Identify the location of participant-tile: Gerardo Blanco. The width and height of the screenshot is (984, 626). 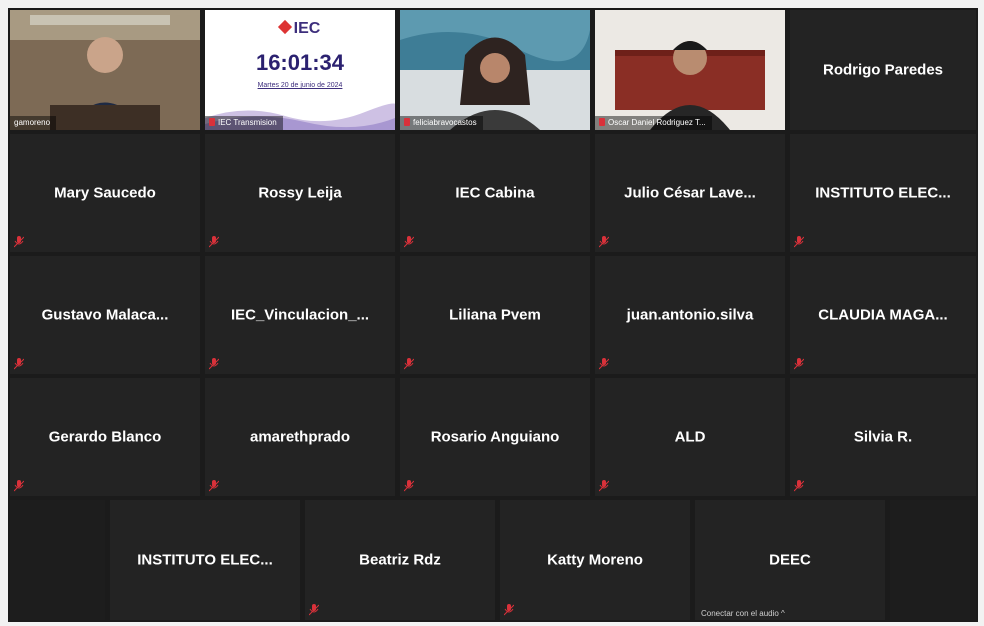
(105, 437).